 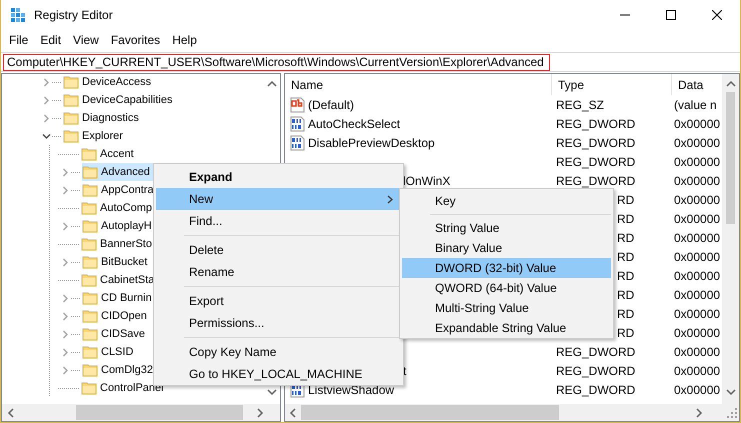 What do you see at coordinates (506, 308) in the screenshot?
I see `menu-item: Multi-String Value` at bounding box center [506, 308].